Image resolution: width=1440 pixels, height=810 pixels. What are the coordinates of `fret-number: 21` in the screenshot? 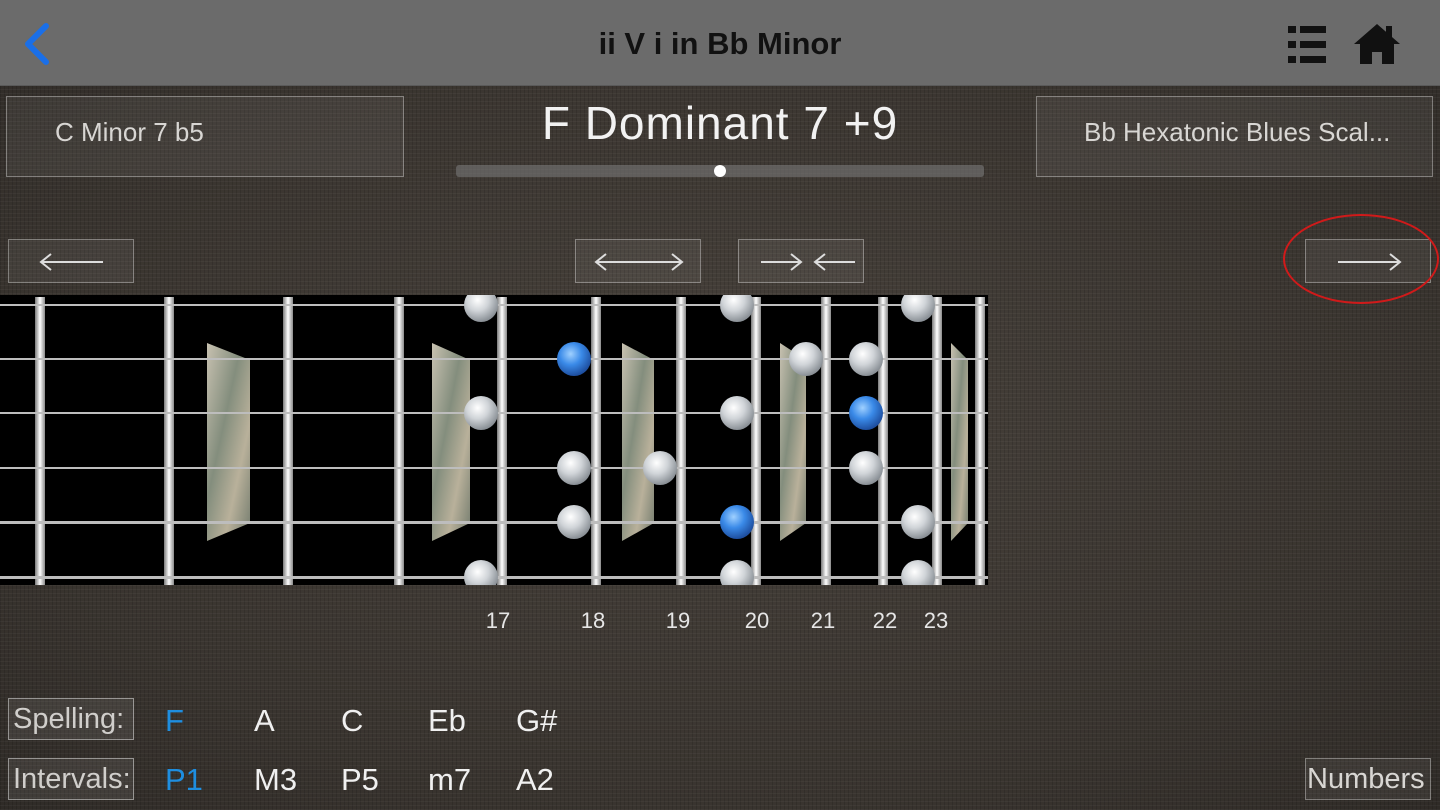 It's located at (823, 620).